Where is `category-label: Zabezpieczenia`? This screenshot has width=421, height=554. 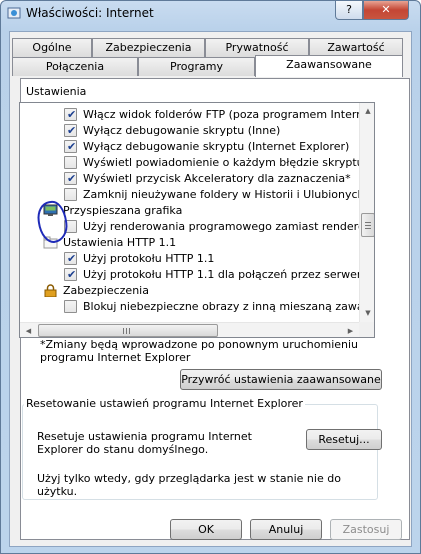 category-label: Zabezpieczenia is located at coordinates (106, 290).